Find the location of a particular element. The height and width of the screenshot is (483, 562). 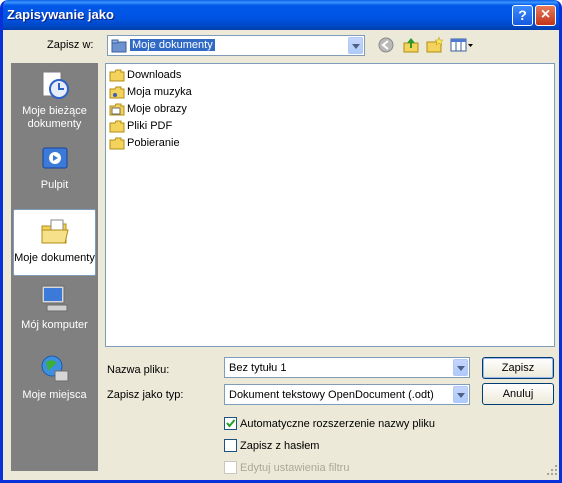

place-label: Moje dokumenty is located at coordinates (54, 258).